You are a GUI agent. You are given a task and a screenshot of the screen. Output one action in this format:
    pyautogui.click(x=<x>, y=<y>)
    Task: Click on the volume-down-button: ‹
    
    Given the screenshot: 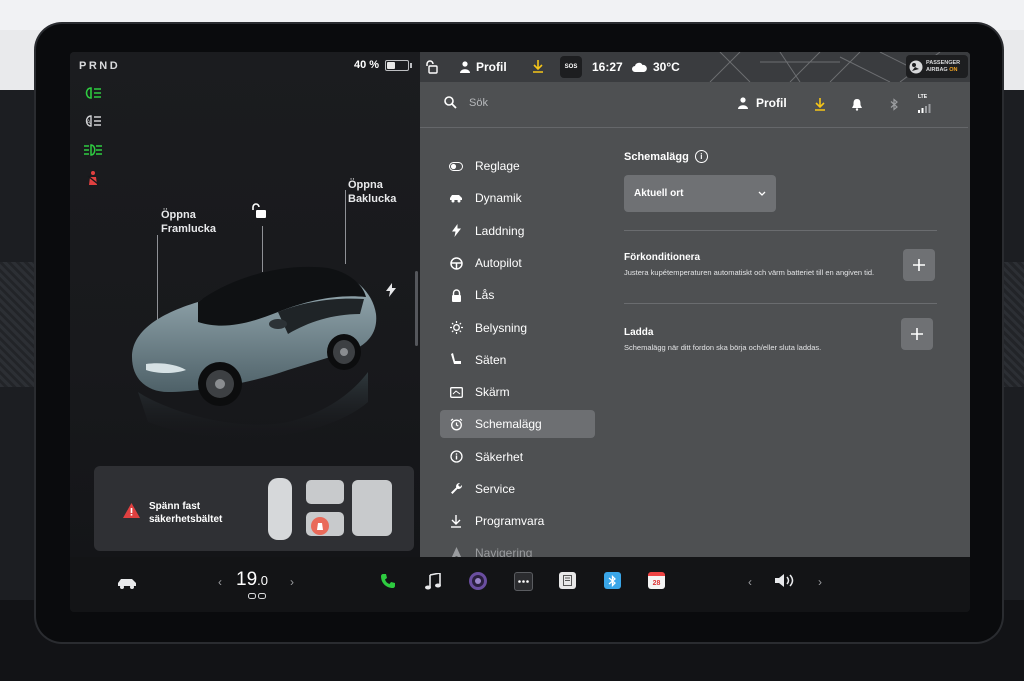 What is the action you would take?
    pyautogui.click(x=750, y=582)
    